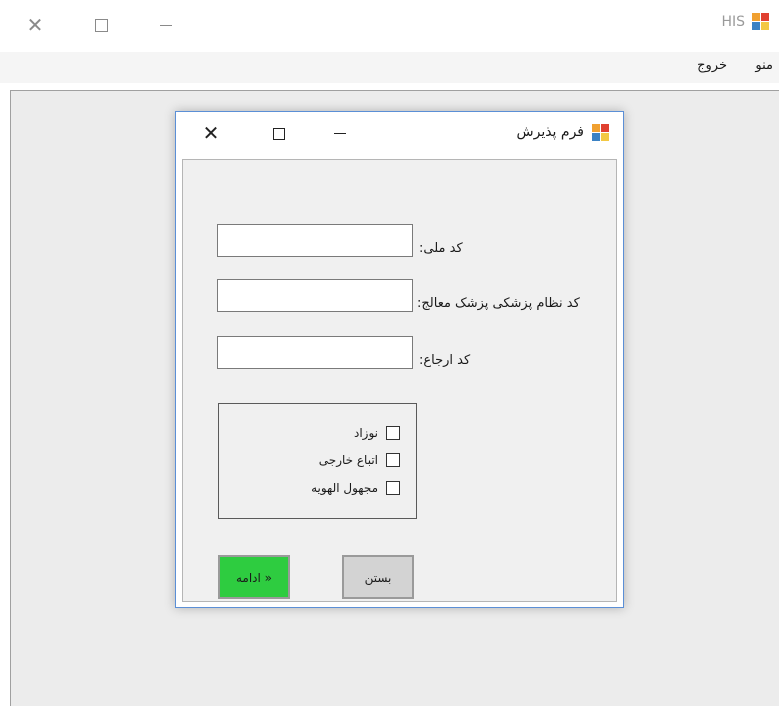 The image size is (779, 706). I want to click on menu-item-exit: خروج, so click(712, 65).